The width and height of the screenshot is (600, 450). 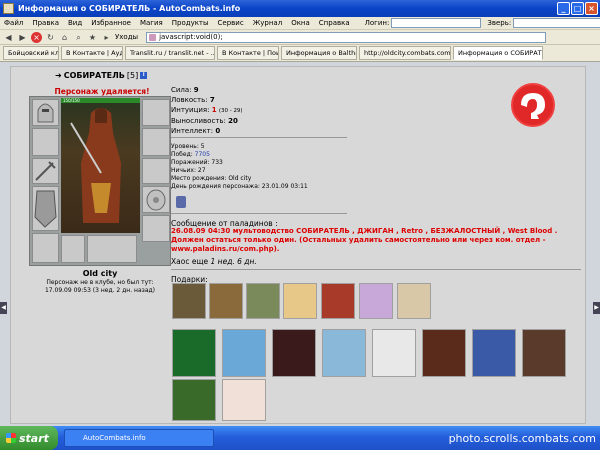 What do you see at coordinates (436, 23) in the screenshot?
I see `login-field` at bounding box center [436, 23].